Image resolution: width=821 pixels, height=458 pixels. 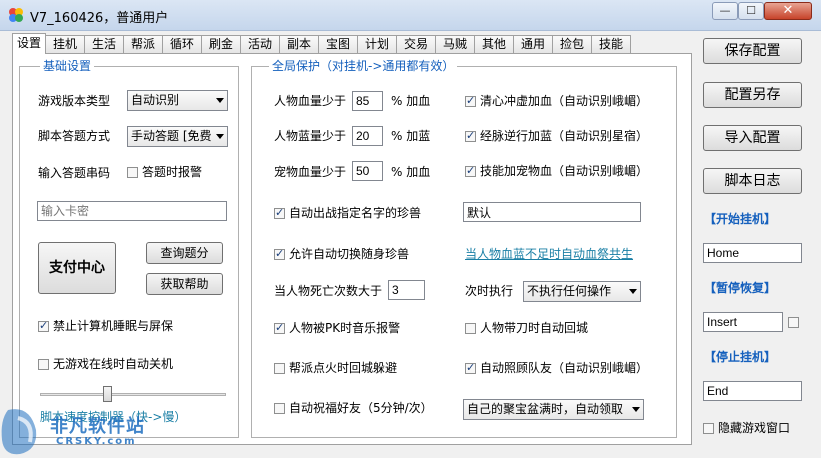 What do you see at coordinates (377, 44) in the screenshot?
I see `tab-9: 计划` at bounding box center [377, 44].